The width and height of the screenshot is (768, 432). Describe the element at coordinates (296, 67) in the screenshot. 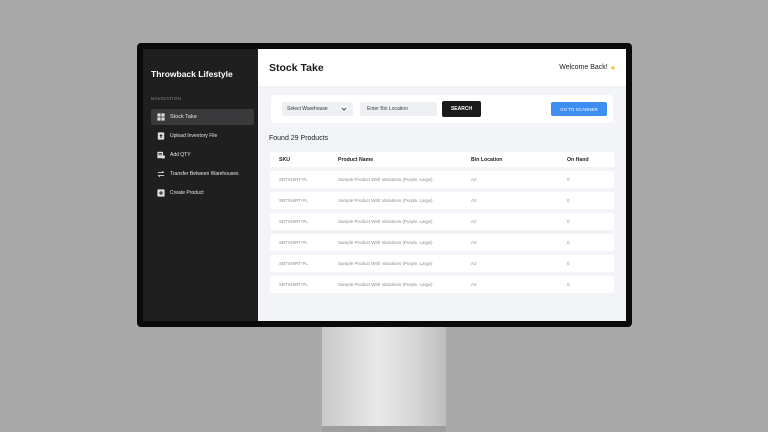

I see `page-title: Stock Take` at that location.